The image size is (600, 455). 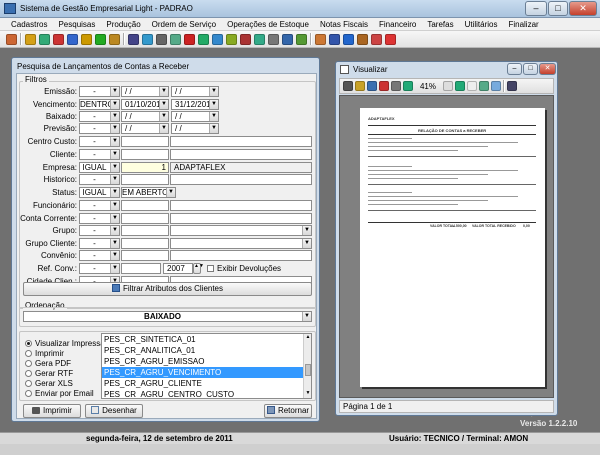 What do you see at coordinates (100, 39) in the screenshot?
I see `check-icon` at bounding box center [100, 39].